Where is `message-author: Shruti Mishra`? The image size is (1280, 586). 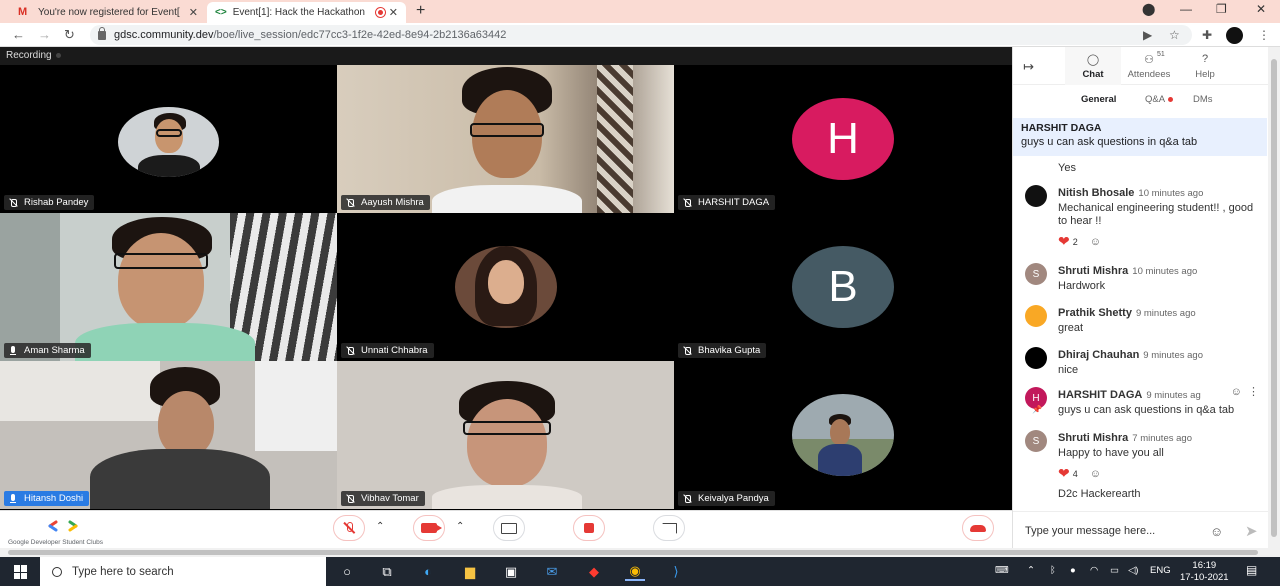 message-author: Shruti Mishra is located at coordinates (1093, 438).